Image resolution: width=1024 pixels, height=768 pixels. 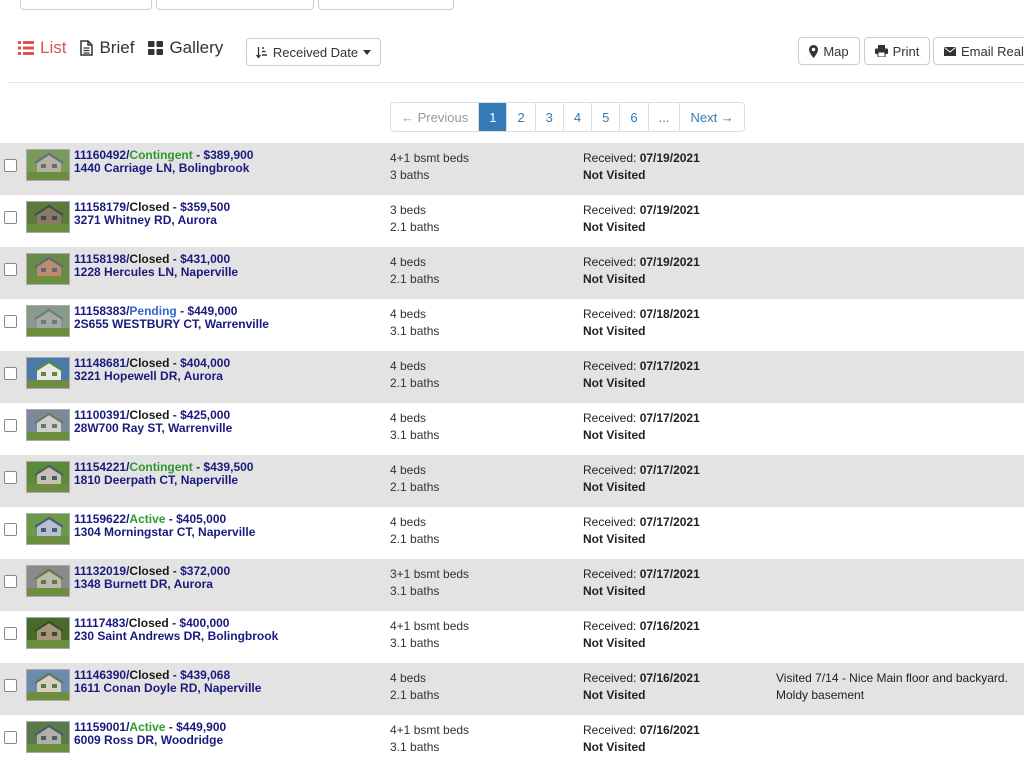 What do you see at coordinates (100, 571) in the screenshot?
I see `mls-number-link: 11132019` at bounding box center [100, 571].